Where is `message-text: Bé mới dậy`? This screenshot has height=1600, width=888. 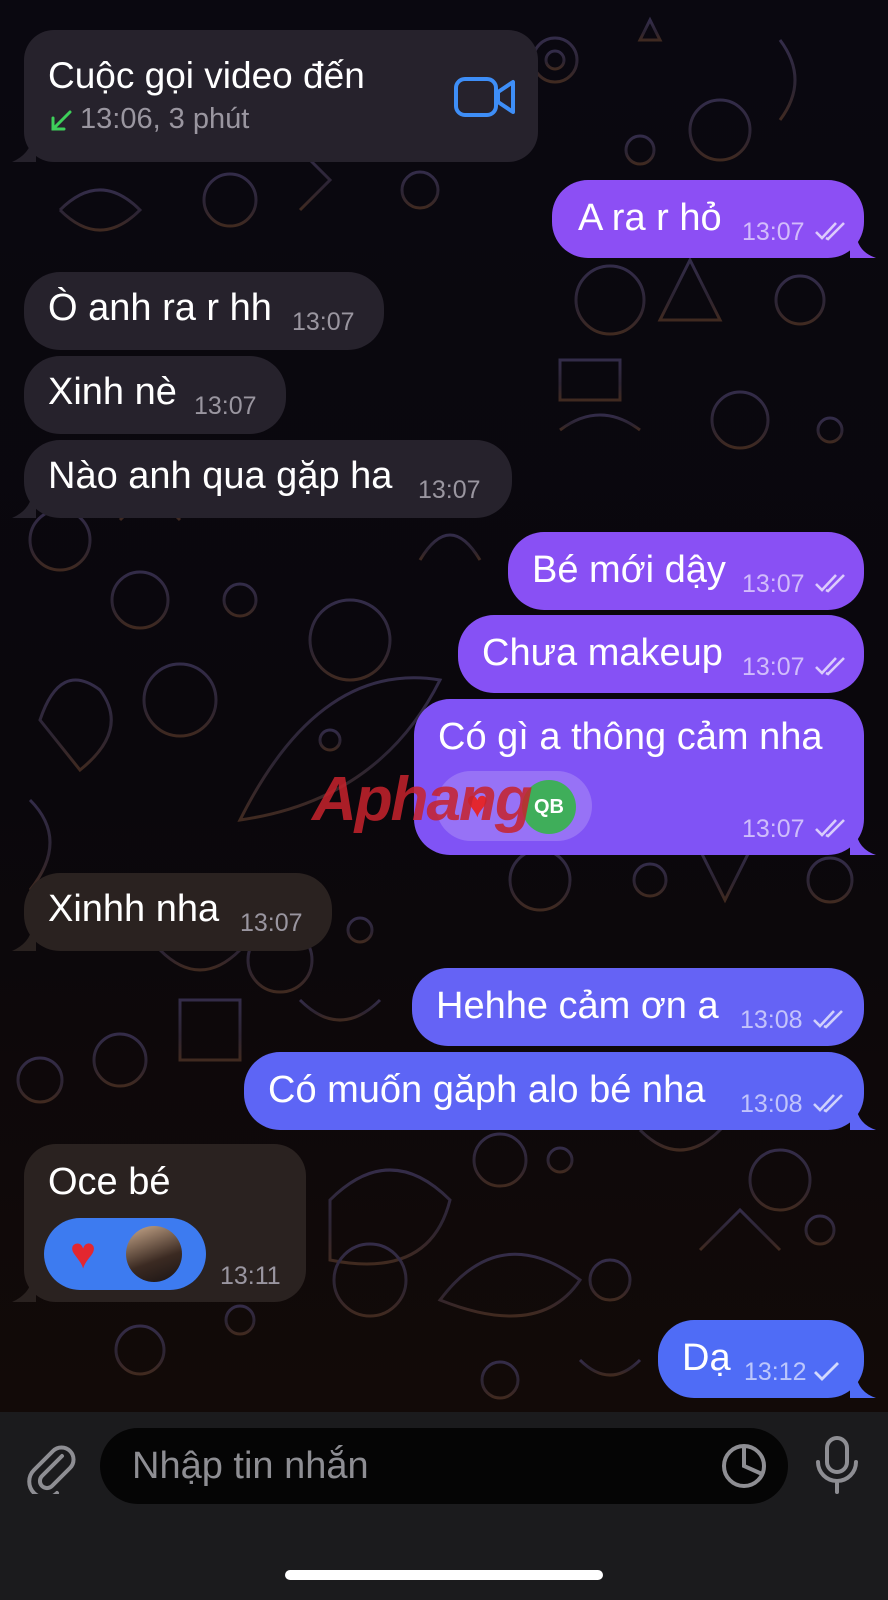 message-text: Bé mới dậy is located at coordinates (629, 570).